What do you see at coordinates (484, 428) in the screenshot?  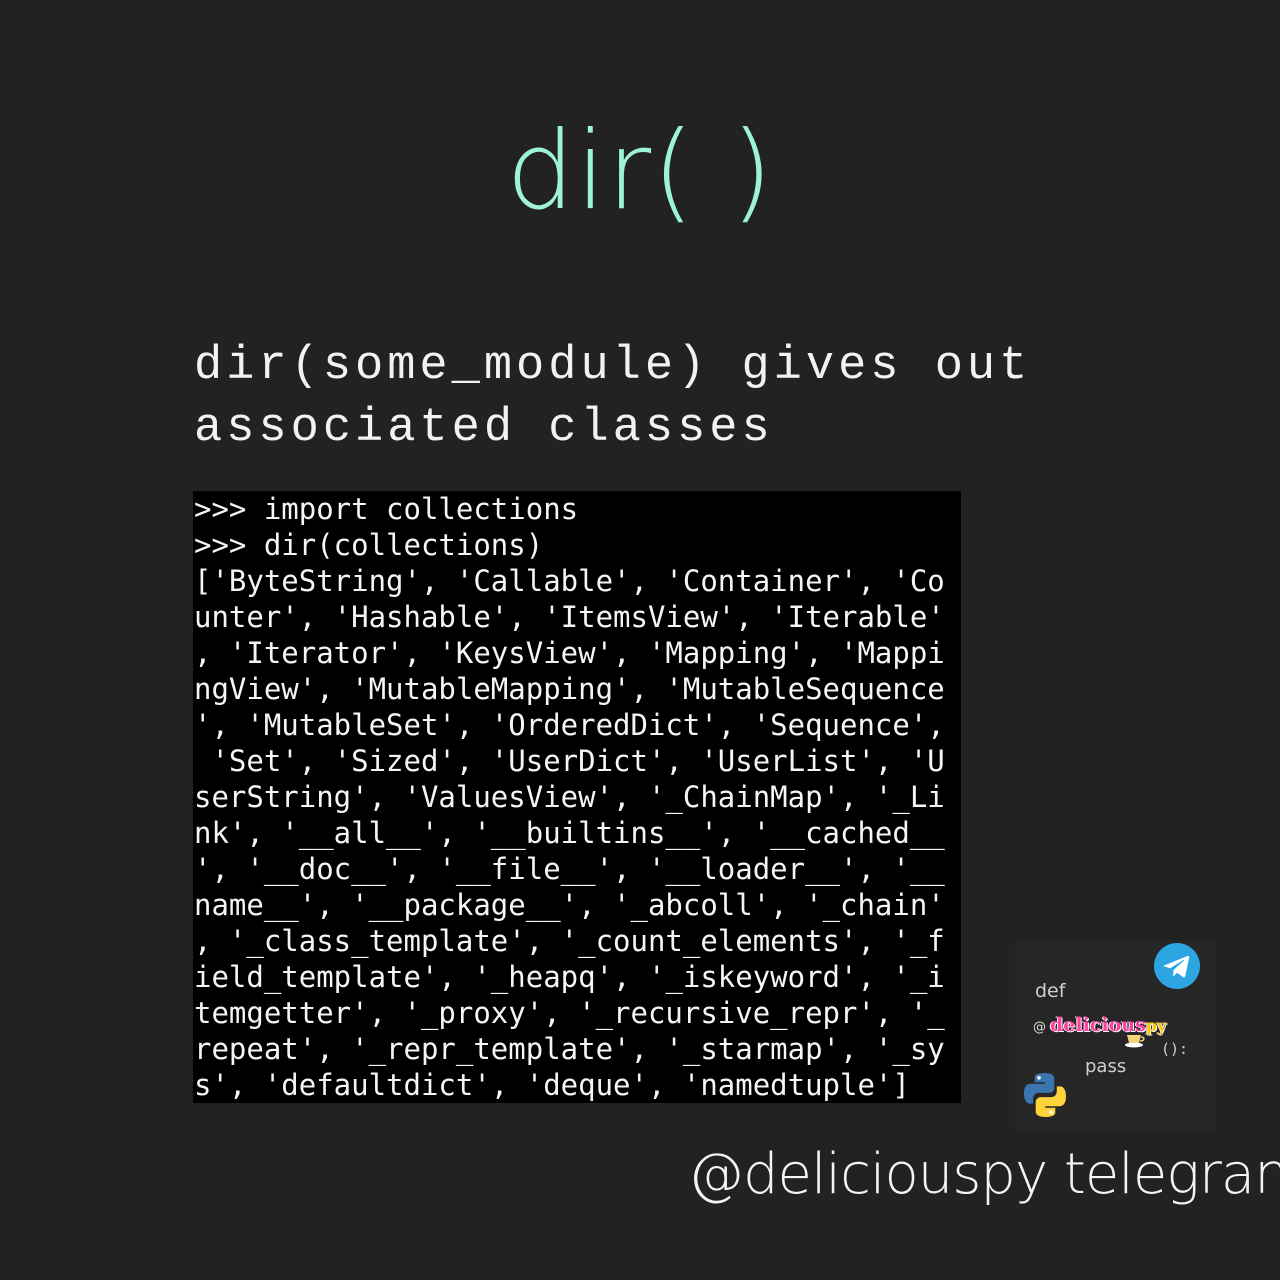 I see `subtitle-line-2: associated classes` at bounding box center [484, 428].